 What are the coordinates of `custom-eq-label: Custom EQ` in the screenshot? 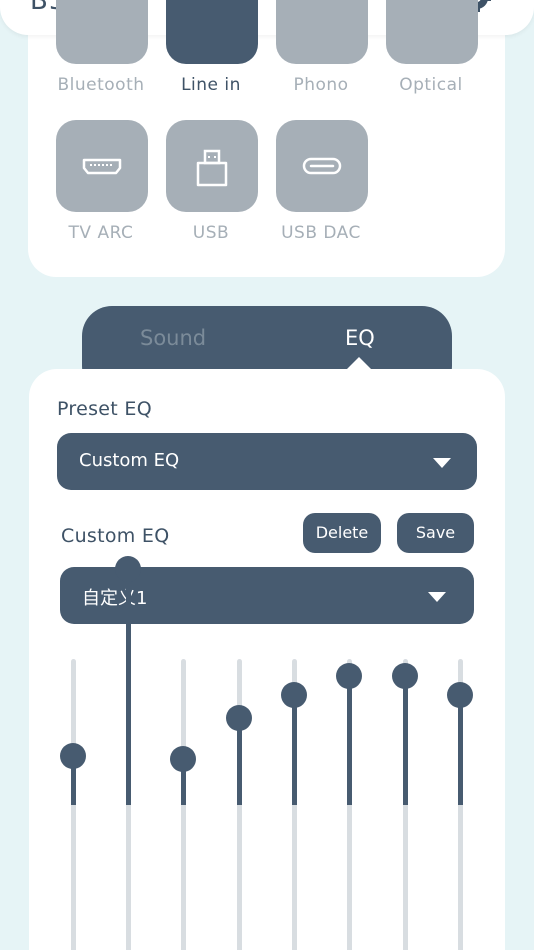 It's located at (115, 536).